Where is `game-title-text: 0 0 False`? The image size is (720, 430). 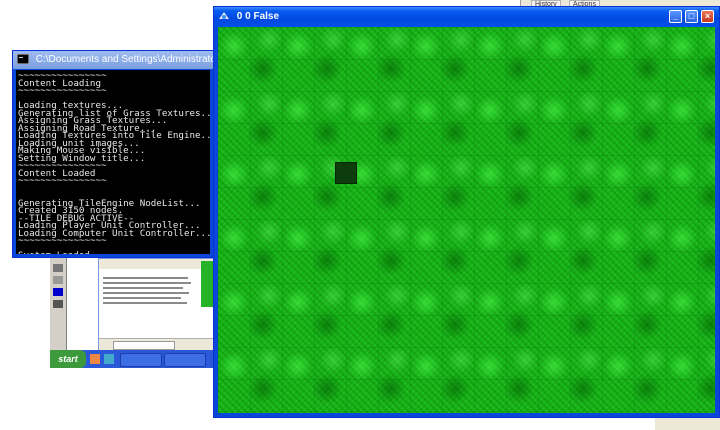 game-title-text: 0 0 False is located at coordinates (258, 16).